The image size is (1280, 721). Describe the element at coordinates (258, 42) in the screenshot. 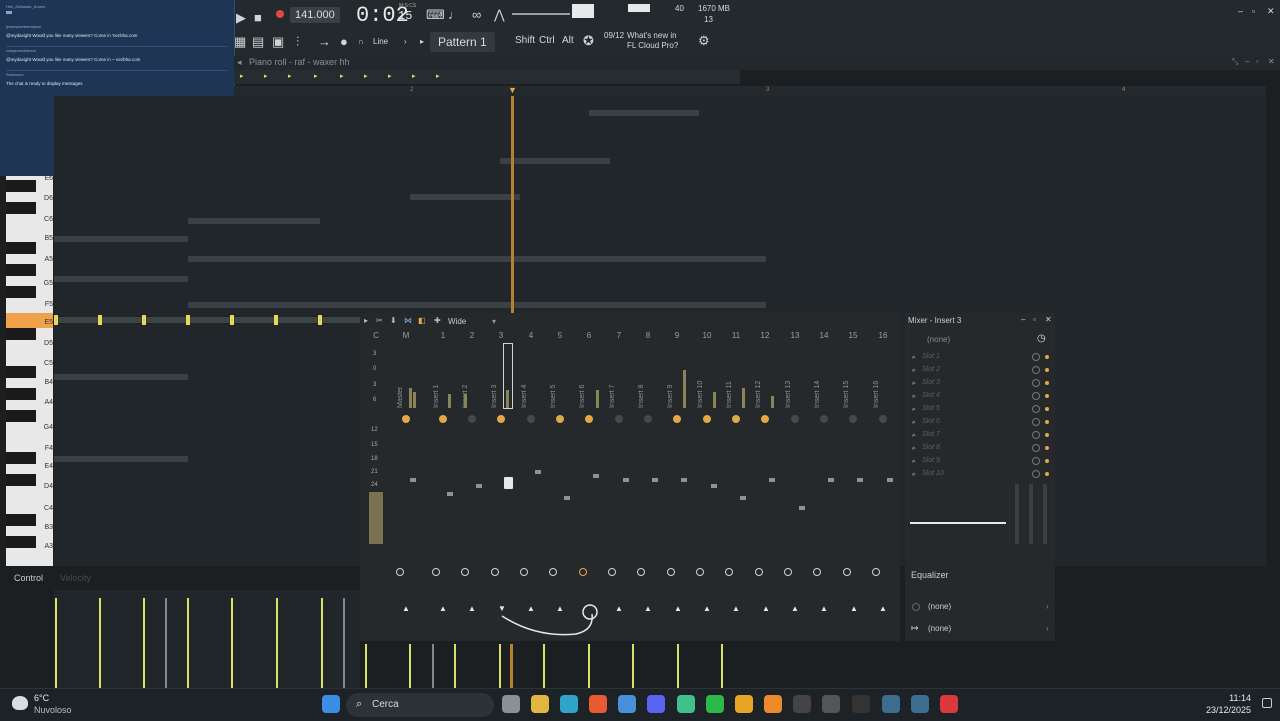

I see `channel-rack-icon: ▤` at that location.